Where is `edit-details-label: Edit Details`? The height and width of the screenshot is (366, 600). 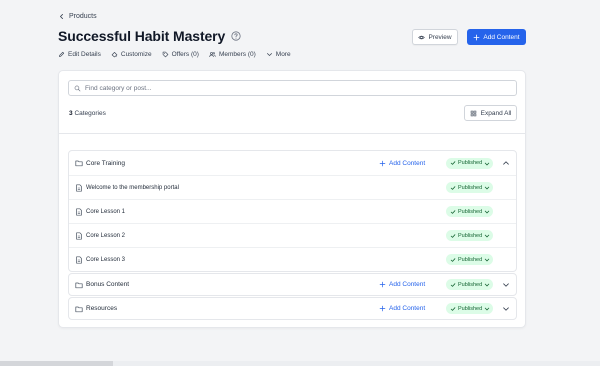
edit-details-label: Edit Details is located at coordinates (84, 54).